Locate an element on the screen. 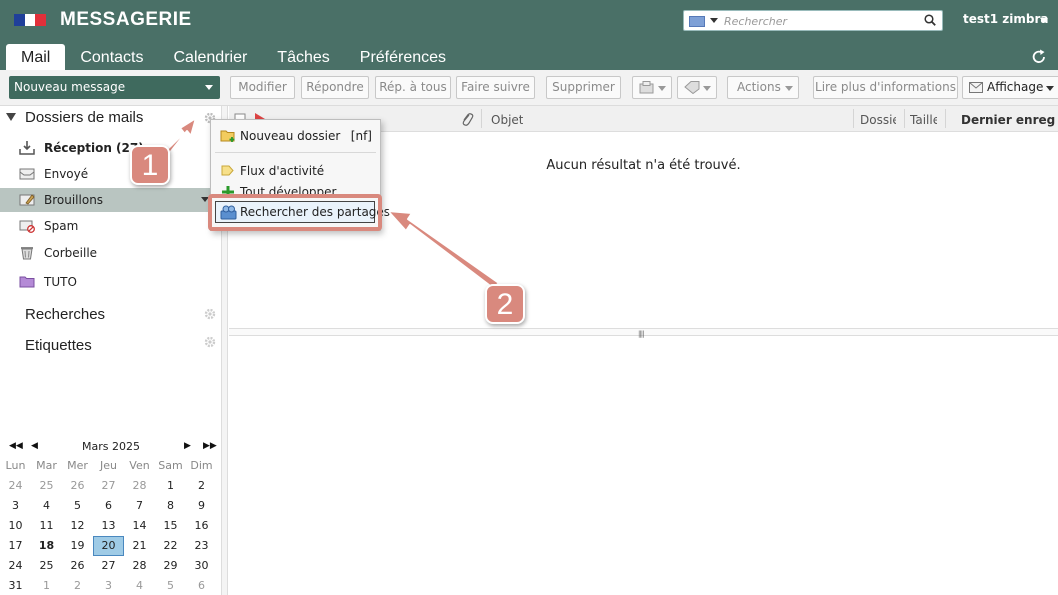  tab-calendar: Calendrier is located at coordinates (210, 57).